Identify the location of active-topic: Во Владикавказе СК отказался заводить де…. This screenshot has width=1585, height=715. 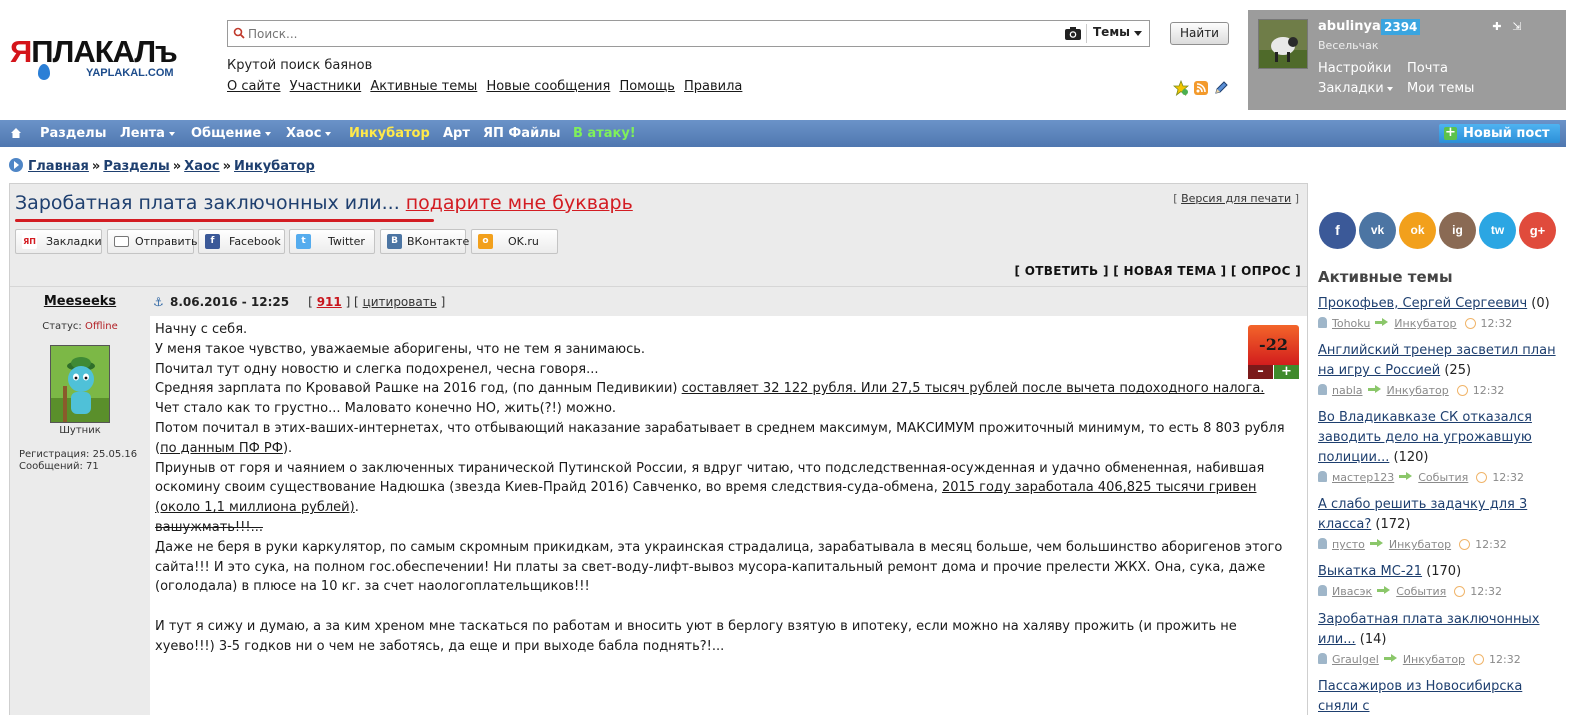
(1438, 447).